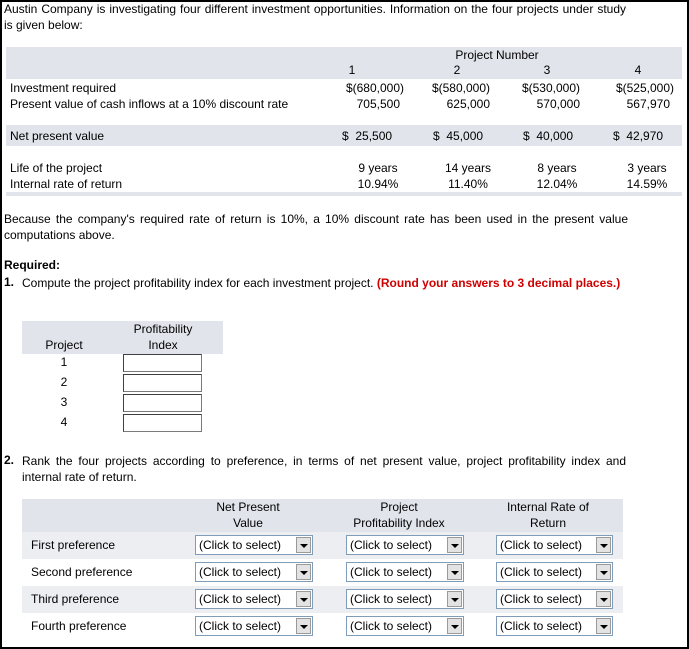 The width and height of the screenshot is (689, 649). I want to click on pi-third-select: (Click to select), so click(405, 599).